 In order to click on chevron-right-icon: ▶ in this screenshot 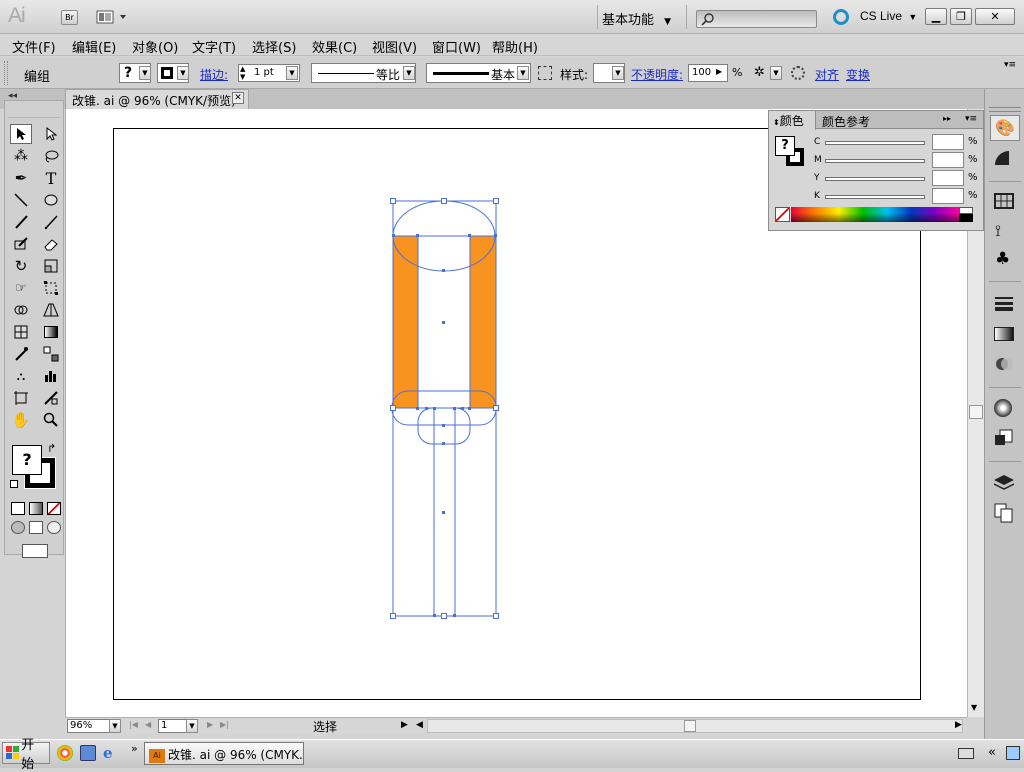, I will do `click(719, 71)`.